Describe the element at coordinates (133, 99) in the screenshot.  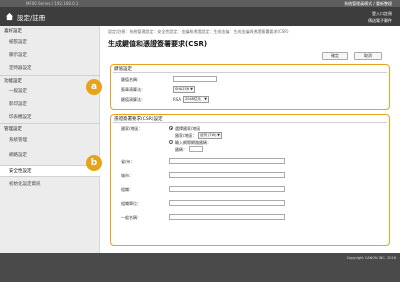
I see `key-alg-label: 鍵值演算法：` at that location.